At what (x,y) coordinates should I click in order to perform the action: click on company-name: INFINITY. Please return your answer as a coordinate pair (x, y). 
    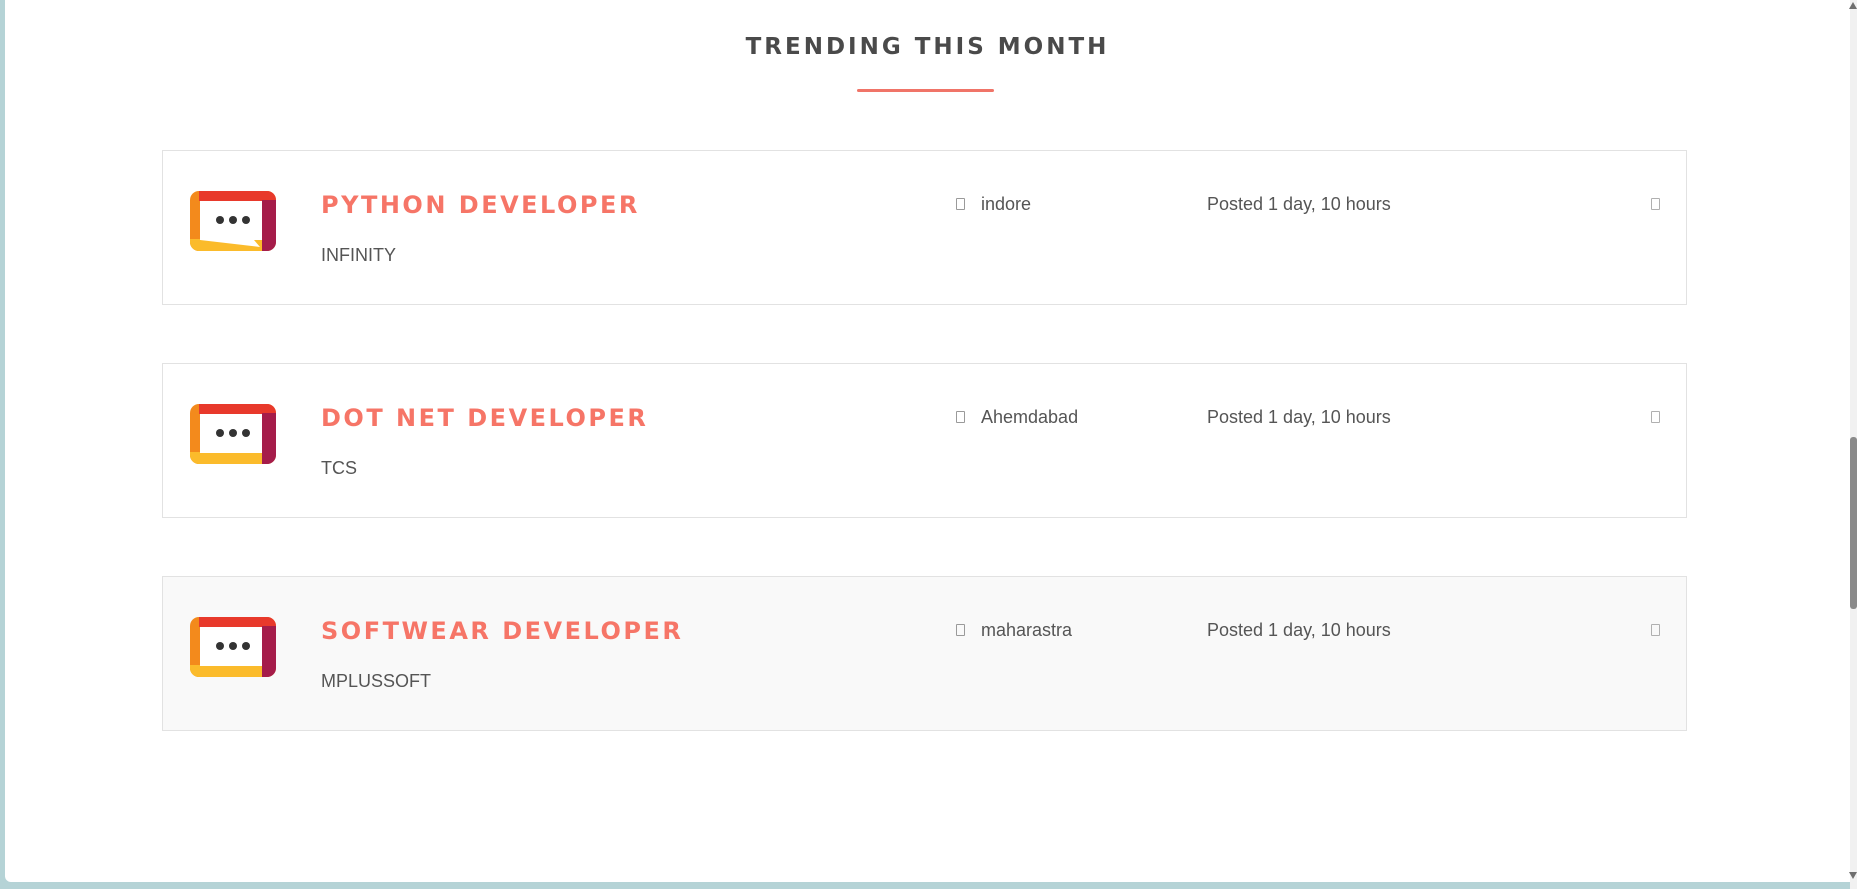
    Looking at the image, I should click on (358, 255).